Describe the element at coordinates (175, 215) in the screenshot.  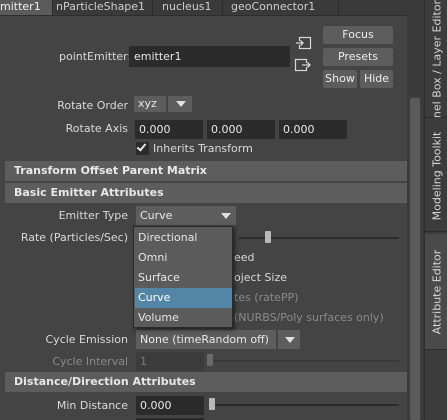
I see `emitter-type-dropdown: Curve` at that location.